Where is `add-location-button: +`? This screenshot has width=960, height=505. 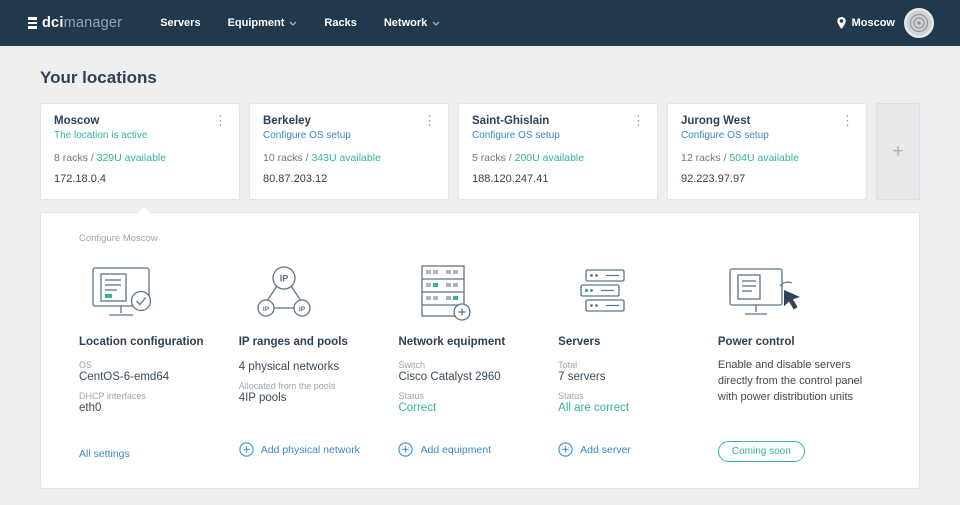 add-location-button: + is located at coordinates (898, 151).